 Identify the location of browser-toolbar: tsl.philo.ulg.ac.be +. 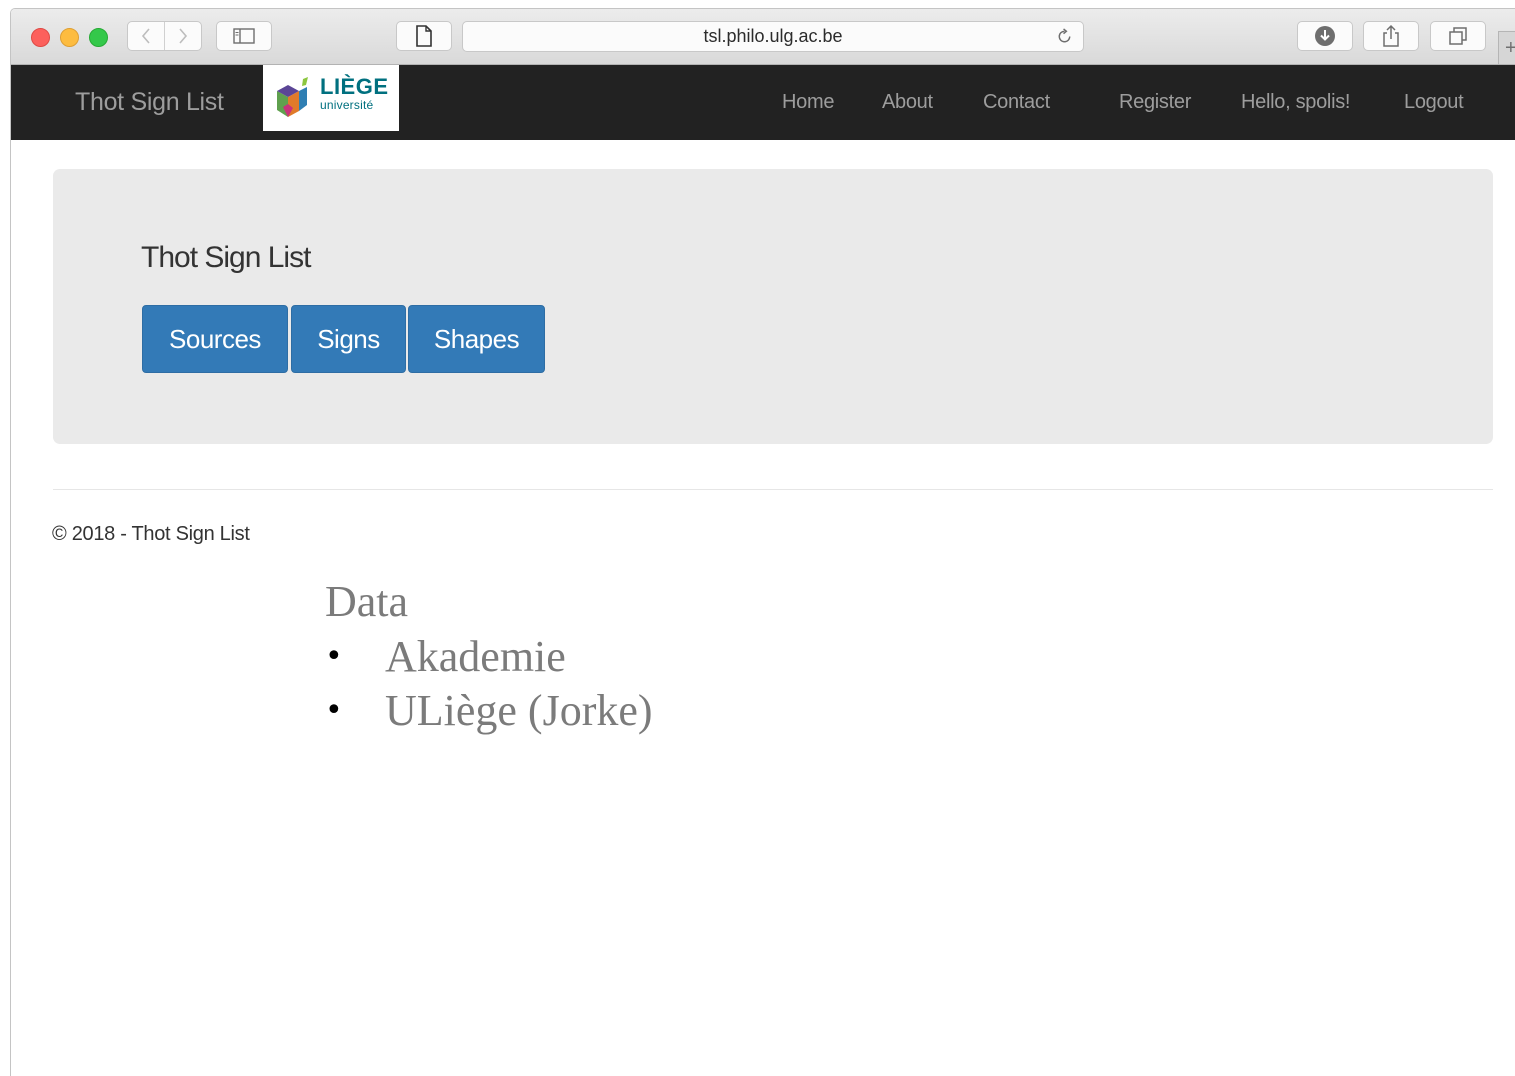
(763, 37).